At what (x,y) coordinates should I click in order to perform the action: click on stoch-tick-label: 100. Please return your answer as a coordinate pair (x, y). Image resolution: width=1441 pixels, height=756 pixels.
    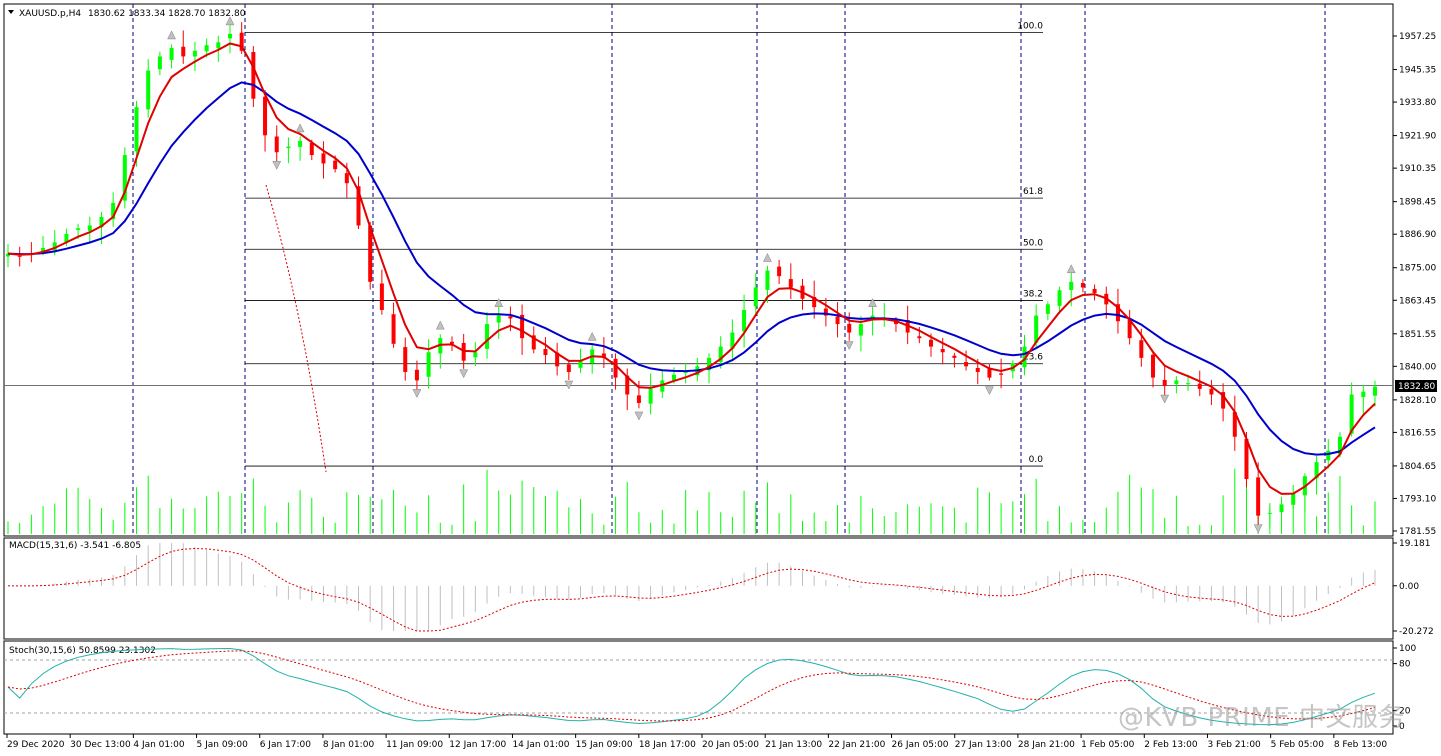
    Looking at the image, I should click on (1407, 649).